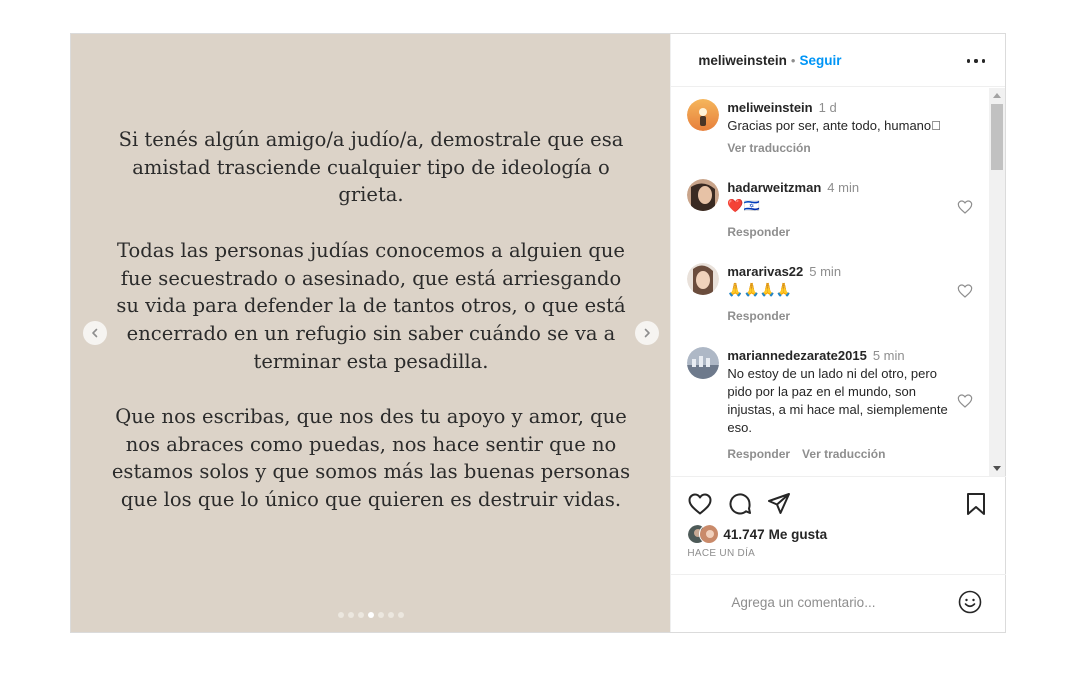 The image size is (1080, 676). Describe the element at coordinates (743, 534) in the screenshot. I see `likes-number: 41.747` at that location.